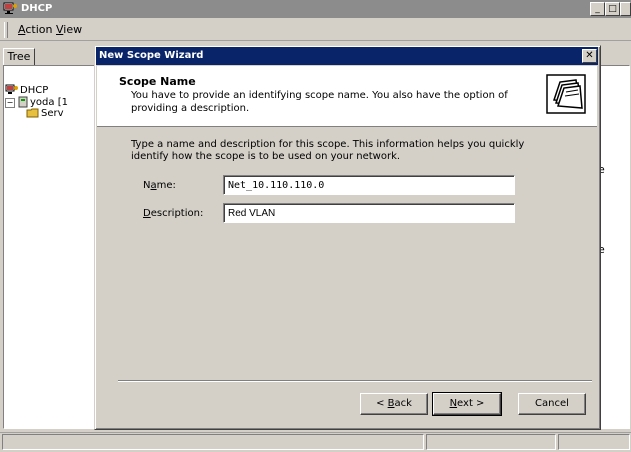 The image size is (631, 452). Describe the element at coordinates (35, 29) in the screenshot. I see `menu-action: Action` at that location.